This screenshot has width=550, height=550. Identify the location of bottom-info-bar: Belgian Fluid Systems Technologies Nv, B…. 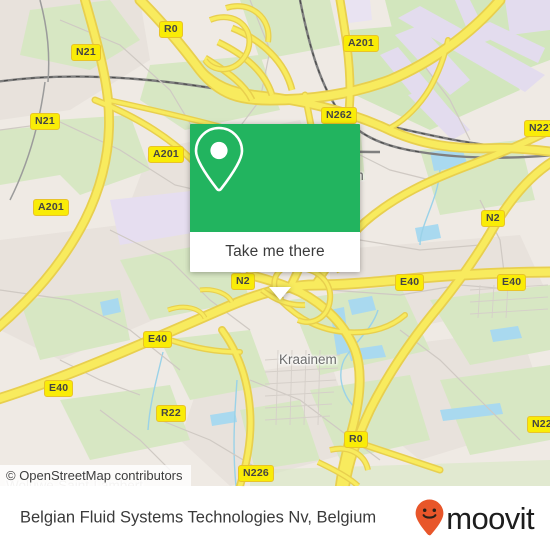
(275, 518).